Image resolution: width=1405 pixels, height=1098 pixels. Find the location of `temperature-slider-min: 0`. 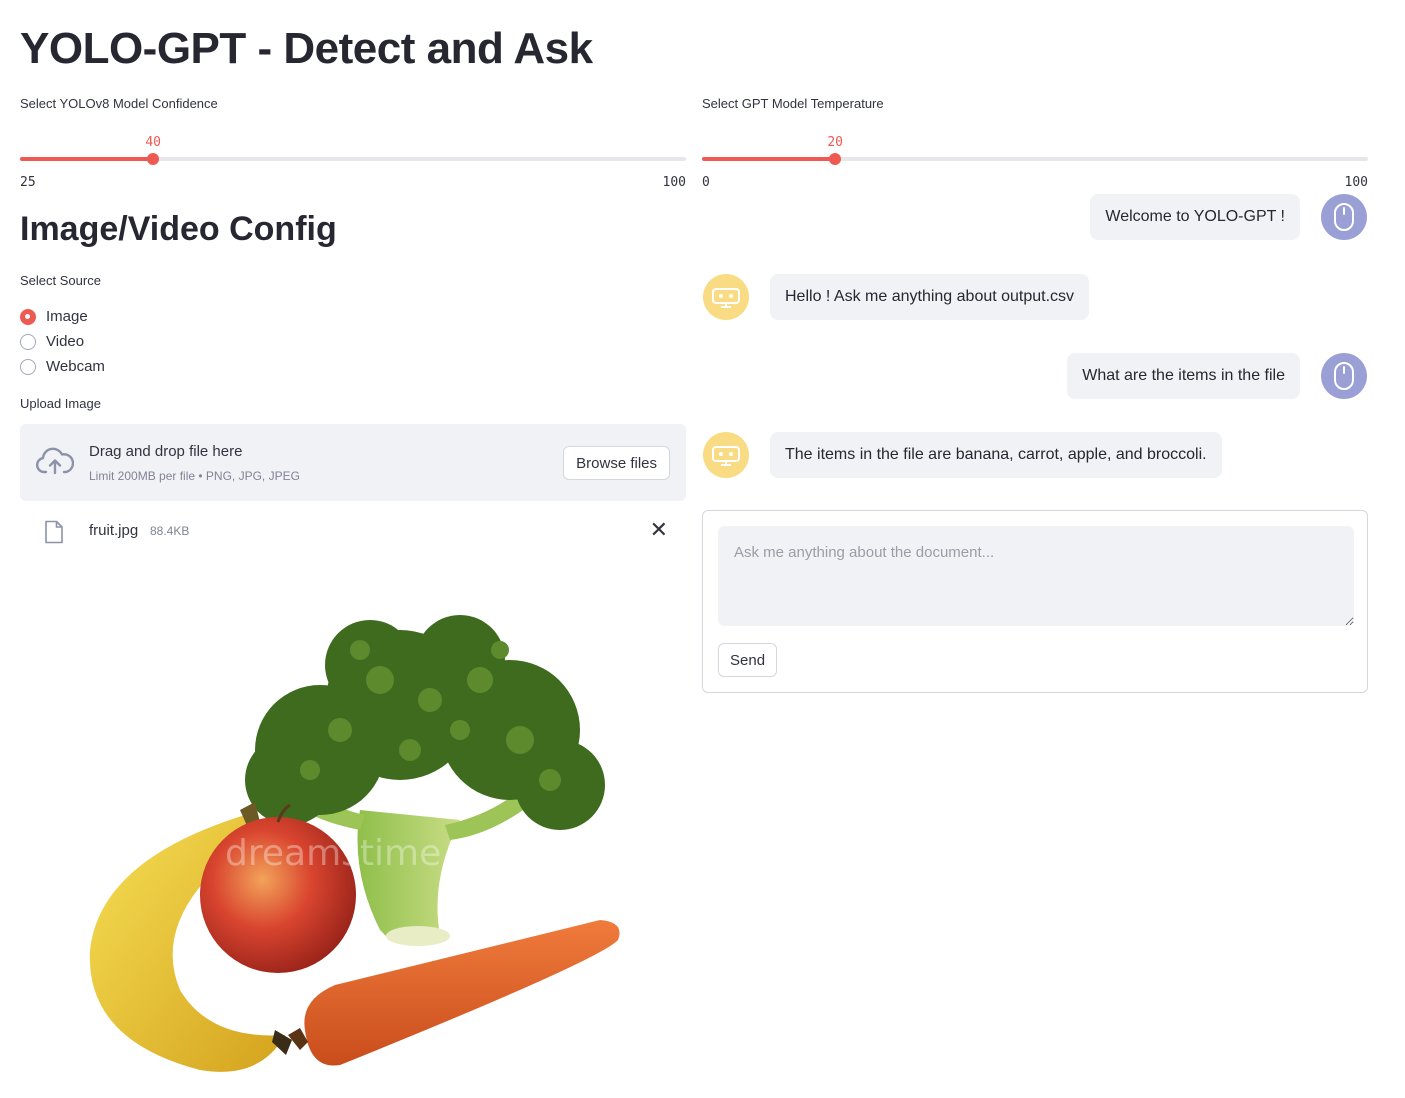

temperature-slider-min: 0 is located at coordinates (706, 182).